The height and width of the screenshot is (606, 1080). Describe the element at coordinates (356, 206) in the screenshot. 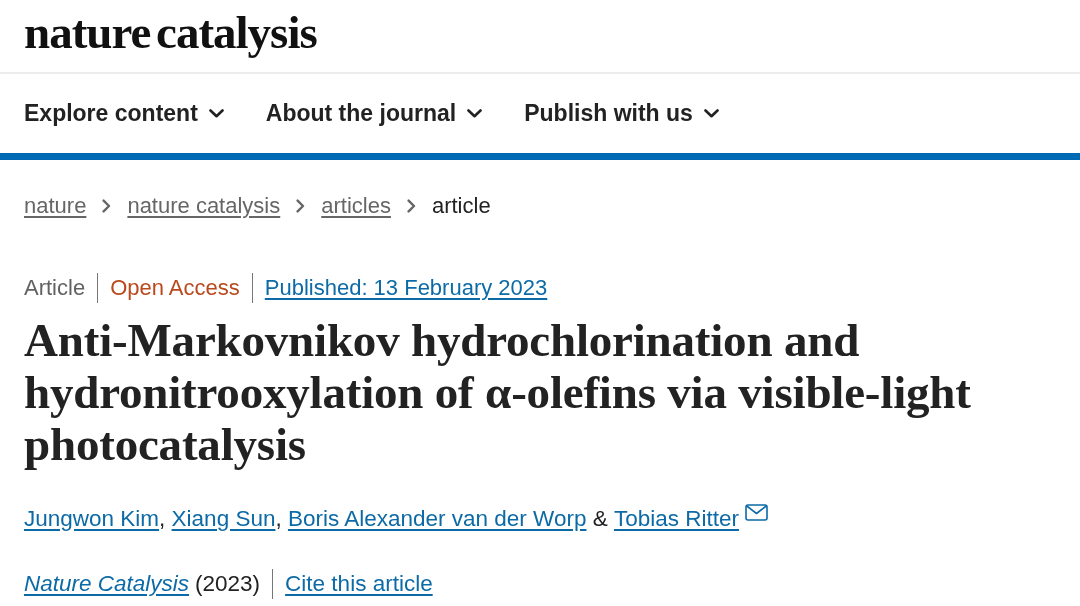

I see `breadcrumb-link: articles` at that location.